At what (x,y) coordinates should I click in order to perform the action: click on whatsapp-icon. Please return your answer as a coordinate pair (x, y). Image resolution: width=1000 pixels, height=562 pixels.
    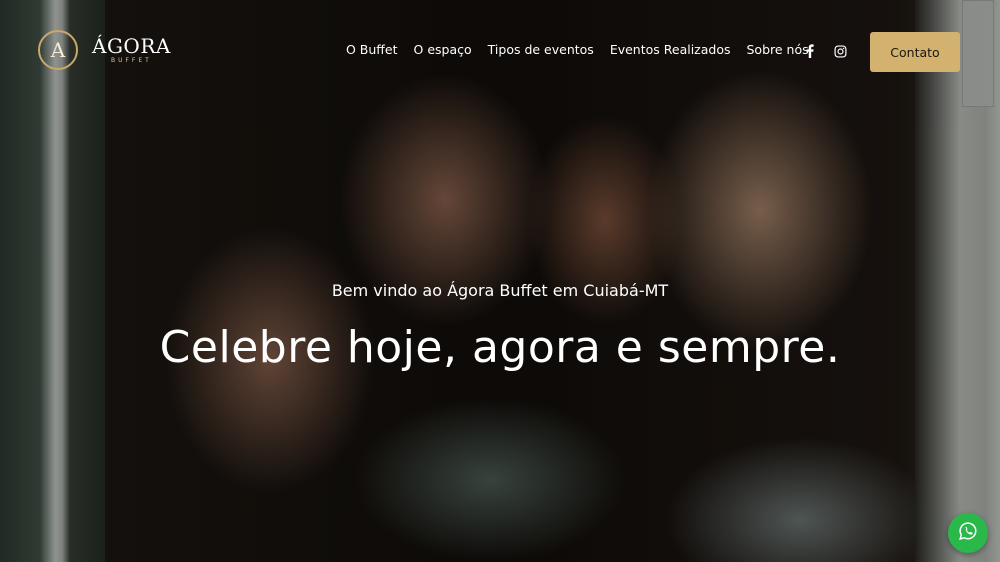
    Looking at the image, I should click on (968, 533).